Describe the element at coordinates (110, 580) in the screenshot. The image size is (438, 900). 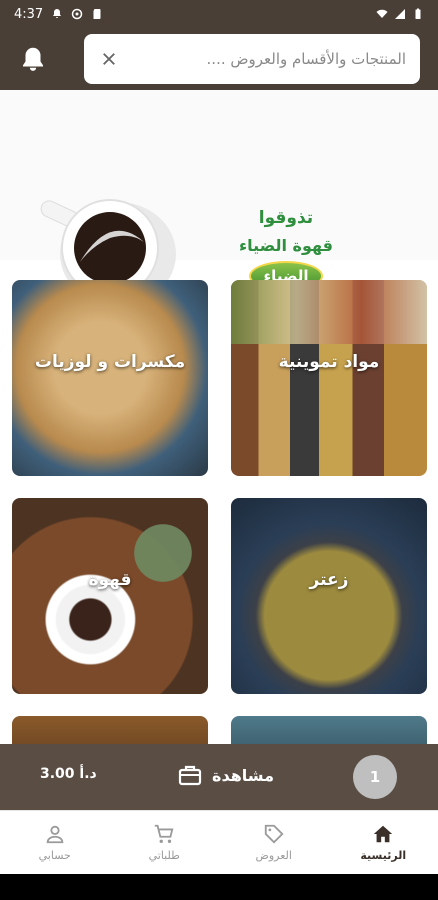
I see `category-label: قهوة` at that location.